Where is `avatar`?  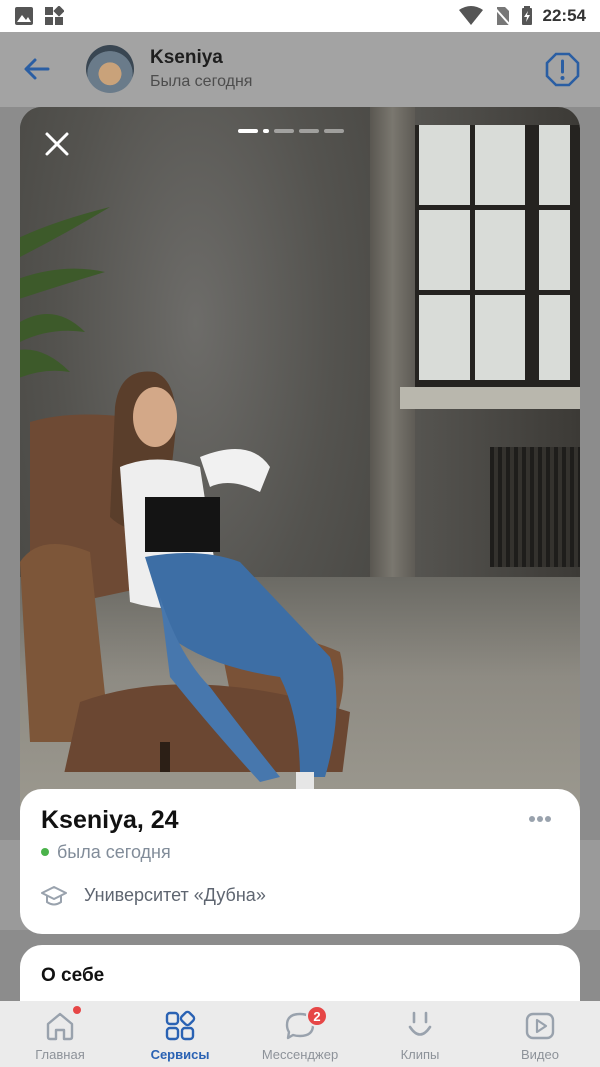
avatar is located at coordinates (110, 69).